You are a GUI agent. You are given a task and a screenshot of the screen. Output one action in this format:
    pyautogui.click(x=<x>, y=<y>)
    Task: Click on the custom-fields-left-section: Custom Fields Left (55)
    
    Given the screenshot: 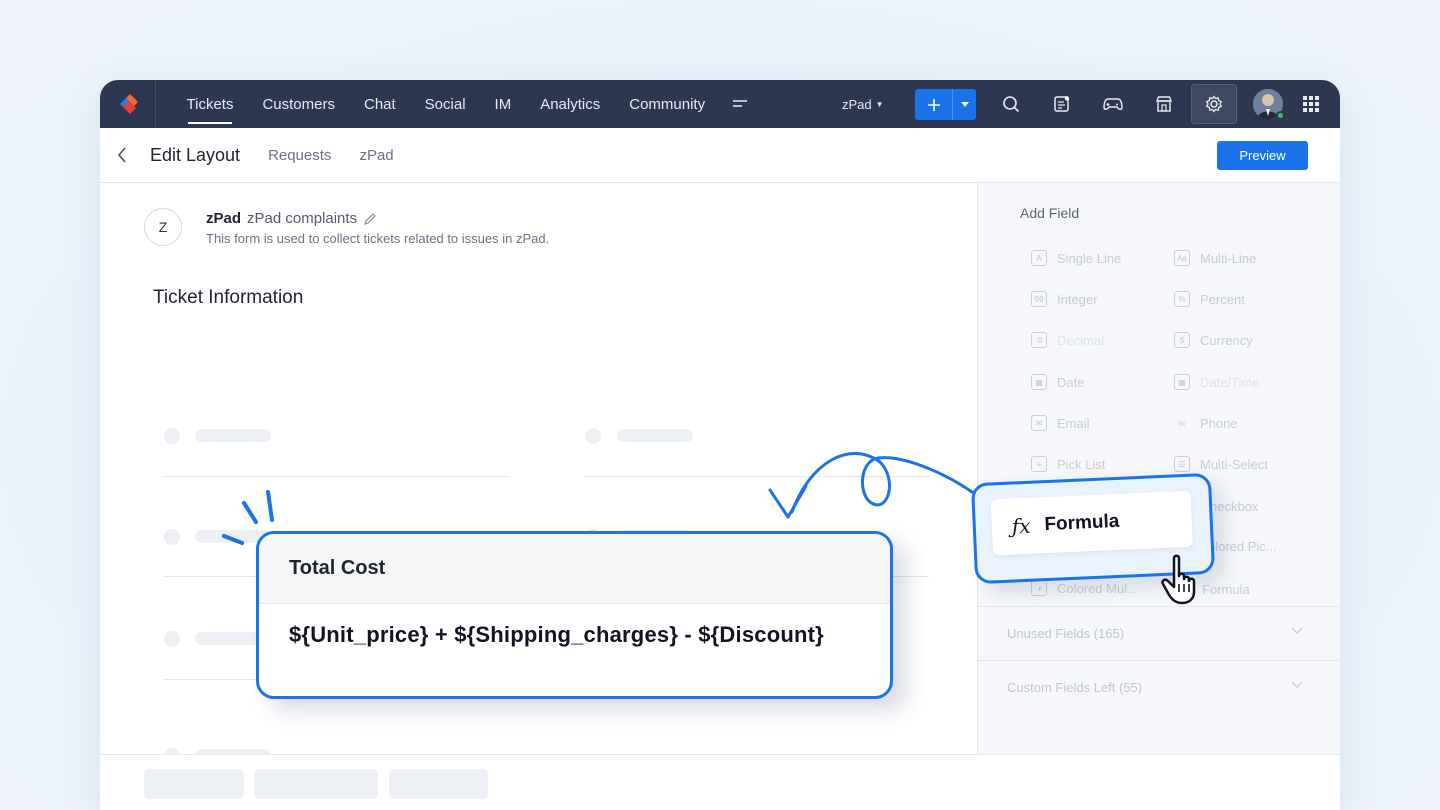 What is the action you would take?
    pyautogui.click(x=1159, y=687)
    